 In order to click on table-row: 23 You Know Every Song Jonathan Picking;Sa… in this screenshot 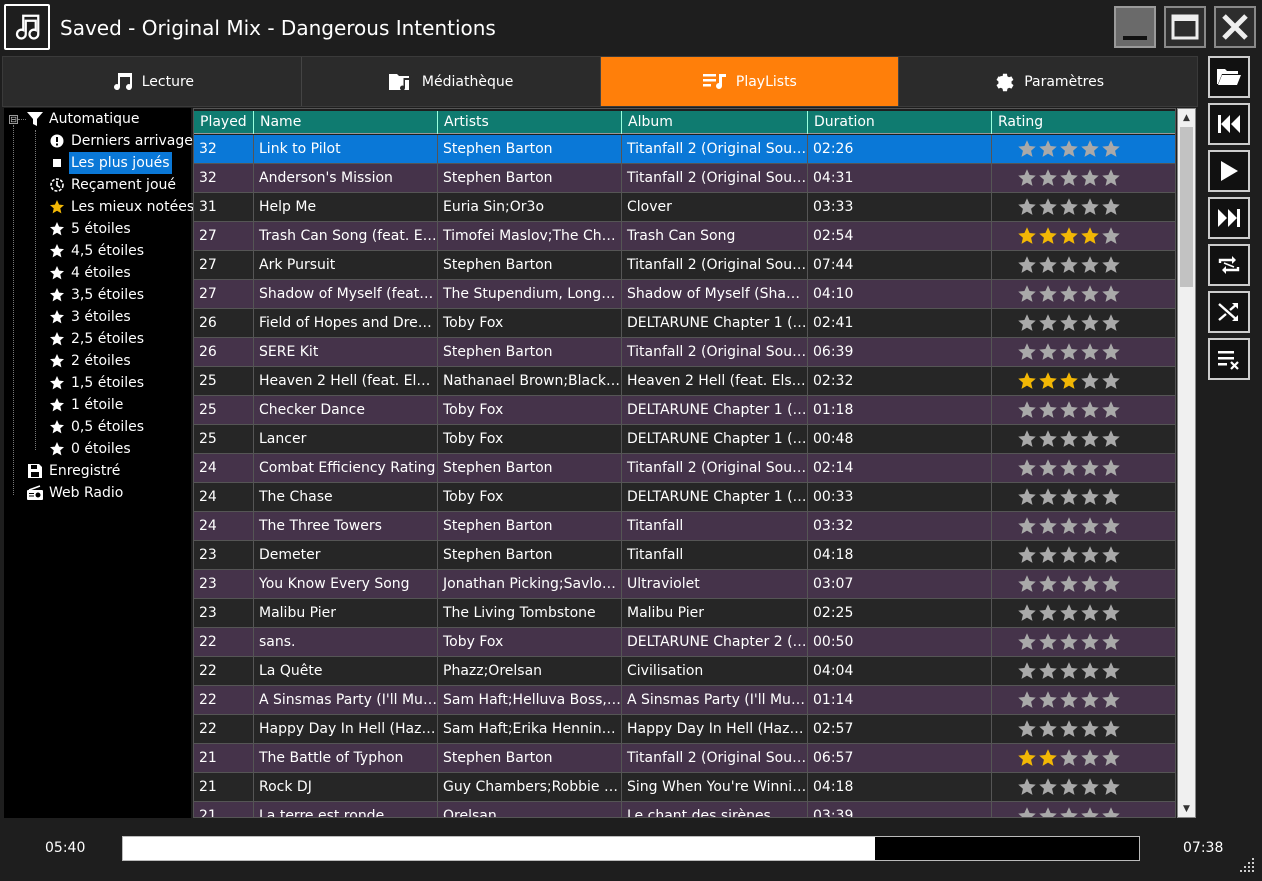, I will do `click(684, 584)`.